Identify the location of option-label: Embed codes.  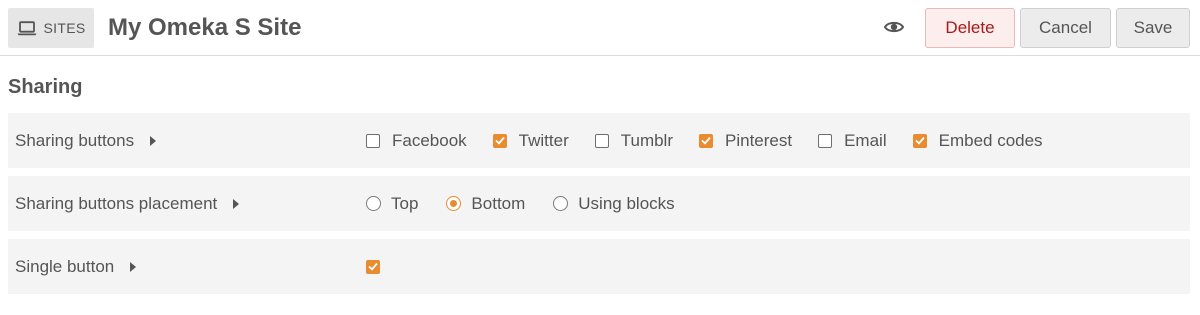
(990, 140).